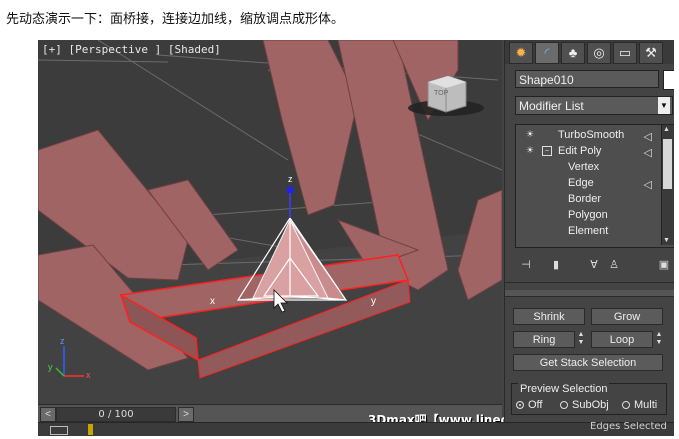 The width and height of the screenshot is (679, 439). Describe the element at coordinates (666, 240) in the screenshot. I see `scroll-down-icon: ▼` at that location.